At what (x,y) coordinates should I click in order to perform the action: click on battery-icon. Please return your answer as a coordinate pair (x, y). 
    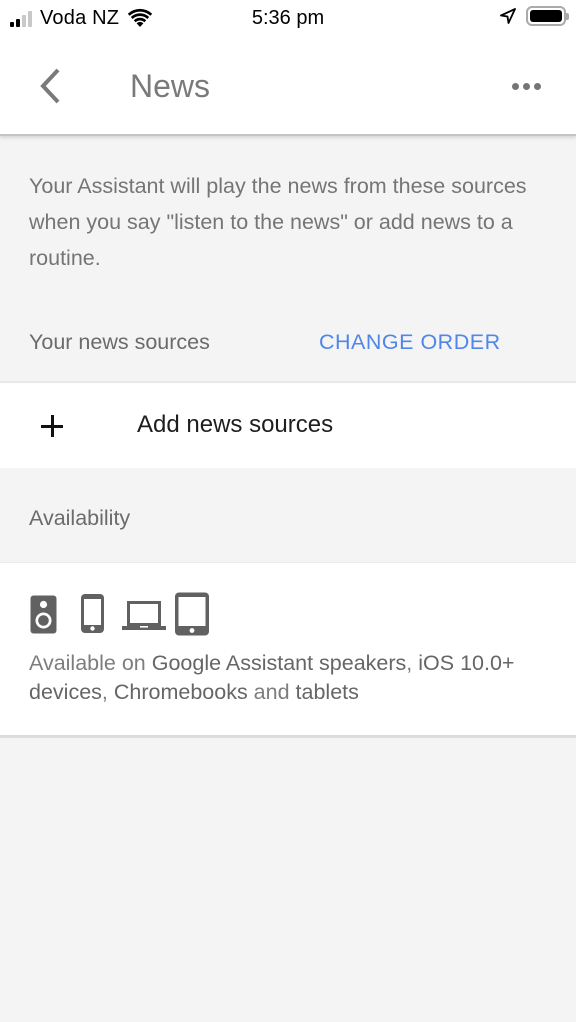
    Looking at the image, I should click on (547, 16).